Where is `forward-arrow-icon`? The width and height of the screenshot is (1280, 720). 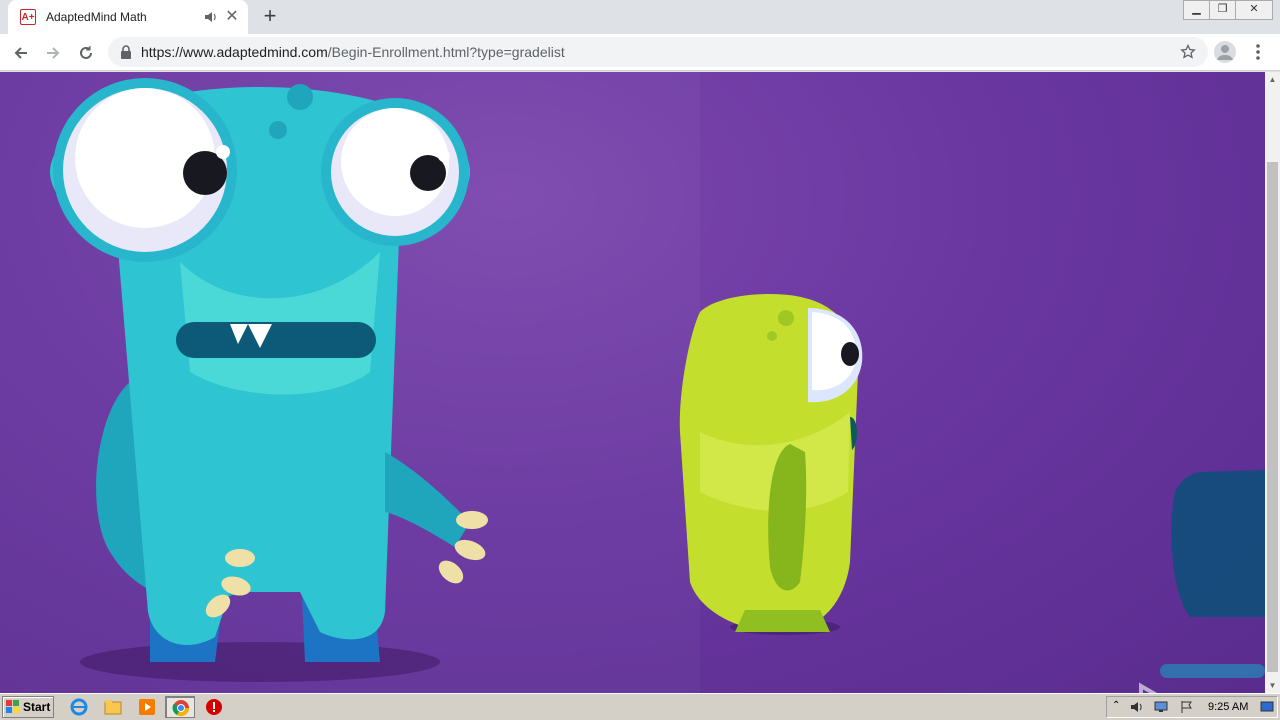 forward-arrow-icon is located at coordinates (53, 53).